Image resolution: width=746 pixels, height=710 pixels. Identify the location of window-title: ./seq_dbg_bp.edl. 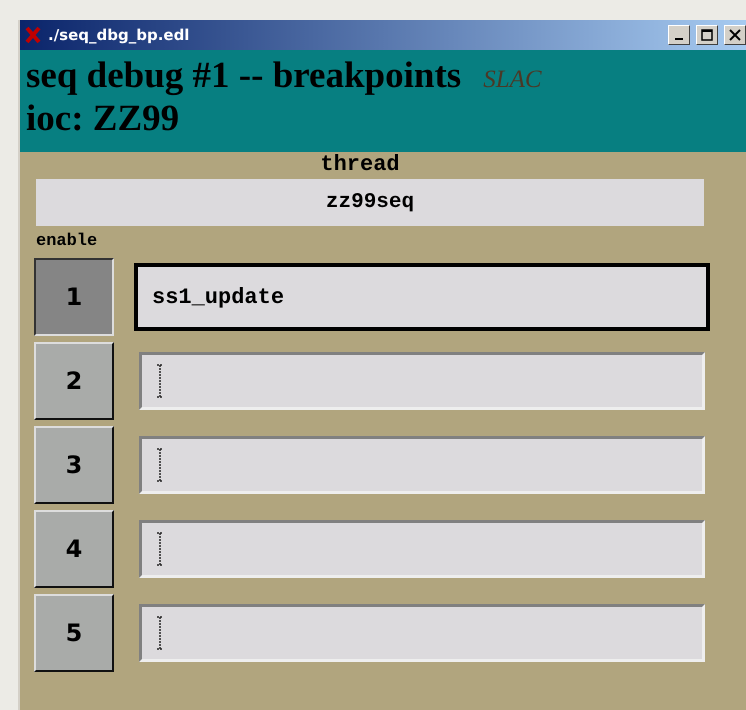
(119, 35).